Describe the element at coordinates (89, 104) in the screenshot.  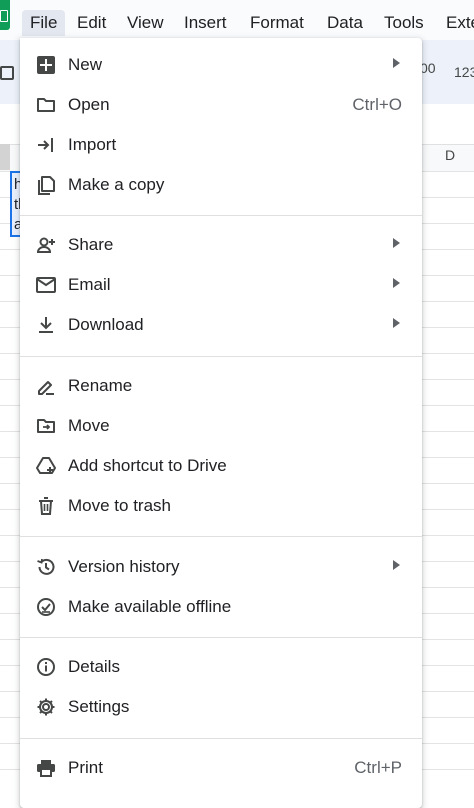
I see `menu-item-label: Open` at that location.